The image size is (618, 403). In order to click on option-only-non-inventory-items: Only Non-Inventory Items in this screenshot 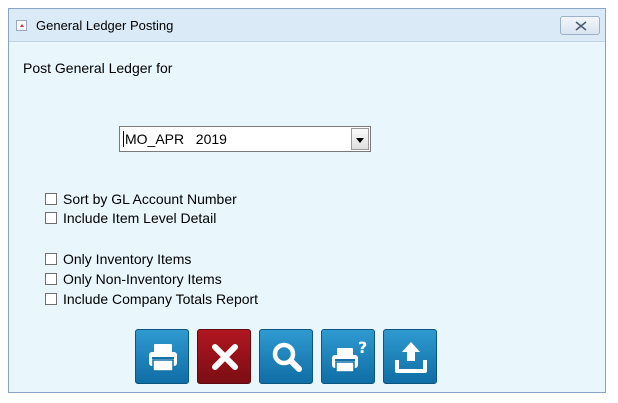, I will do `click(133, 279)`.